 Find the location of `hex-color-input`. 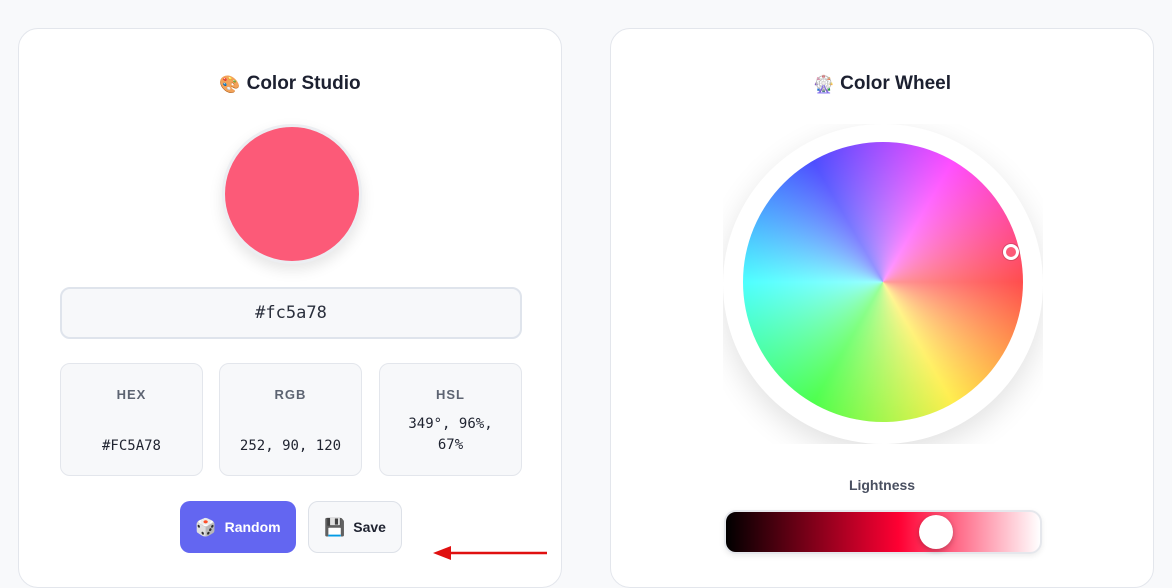

hex-color-input is located at coordinates (291, 313).